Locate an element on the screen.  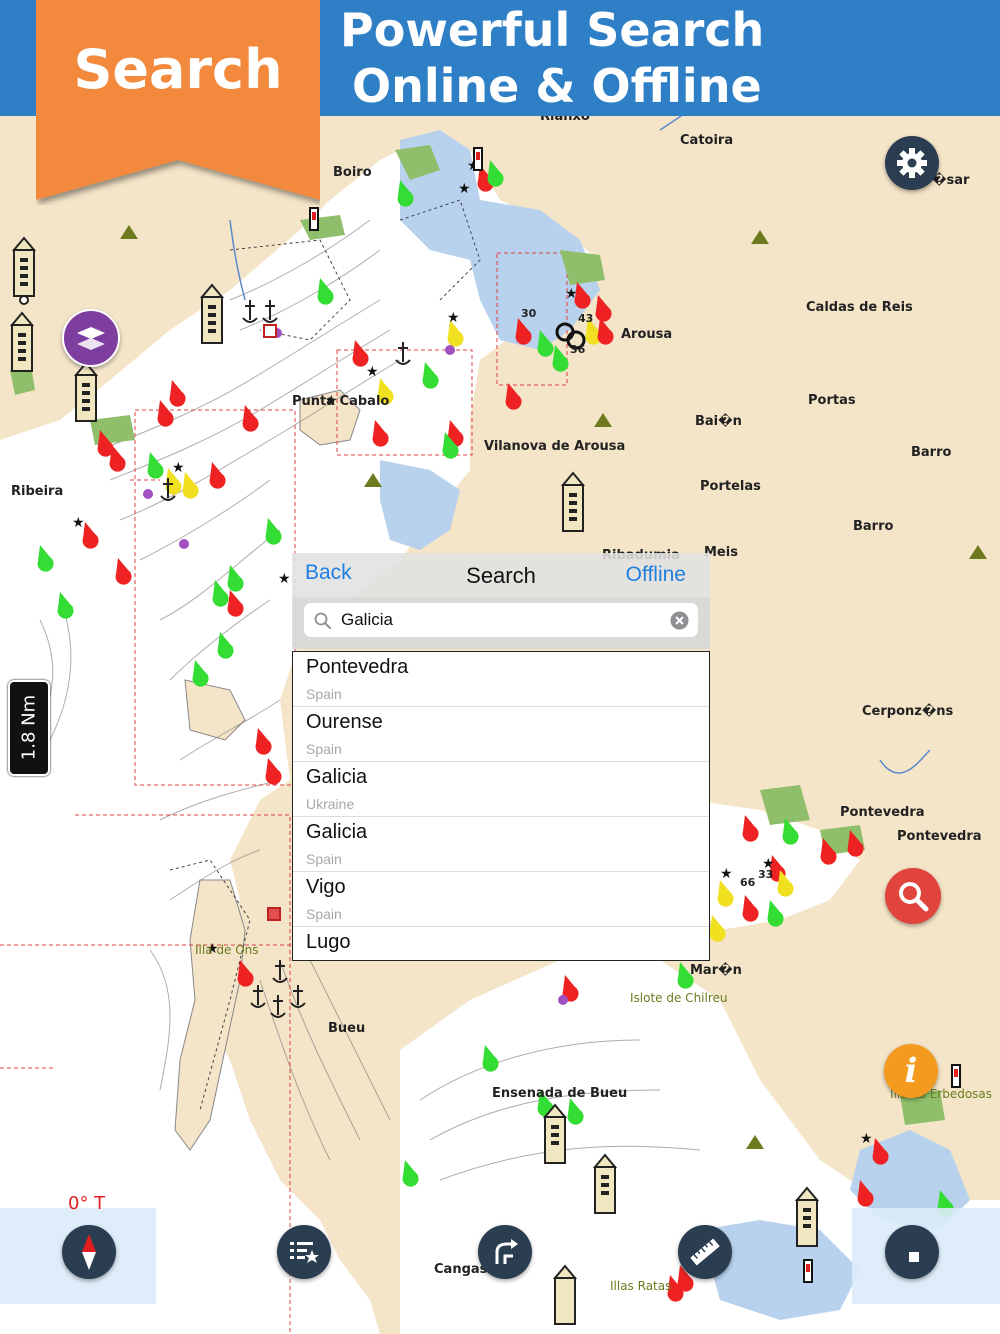
place-label: Arousa is located at coordinates (647, 334).